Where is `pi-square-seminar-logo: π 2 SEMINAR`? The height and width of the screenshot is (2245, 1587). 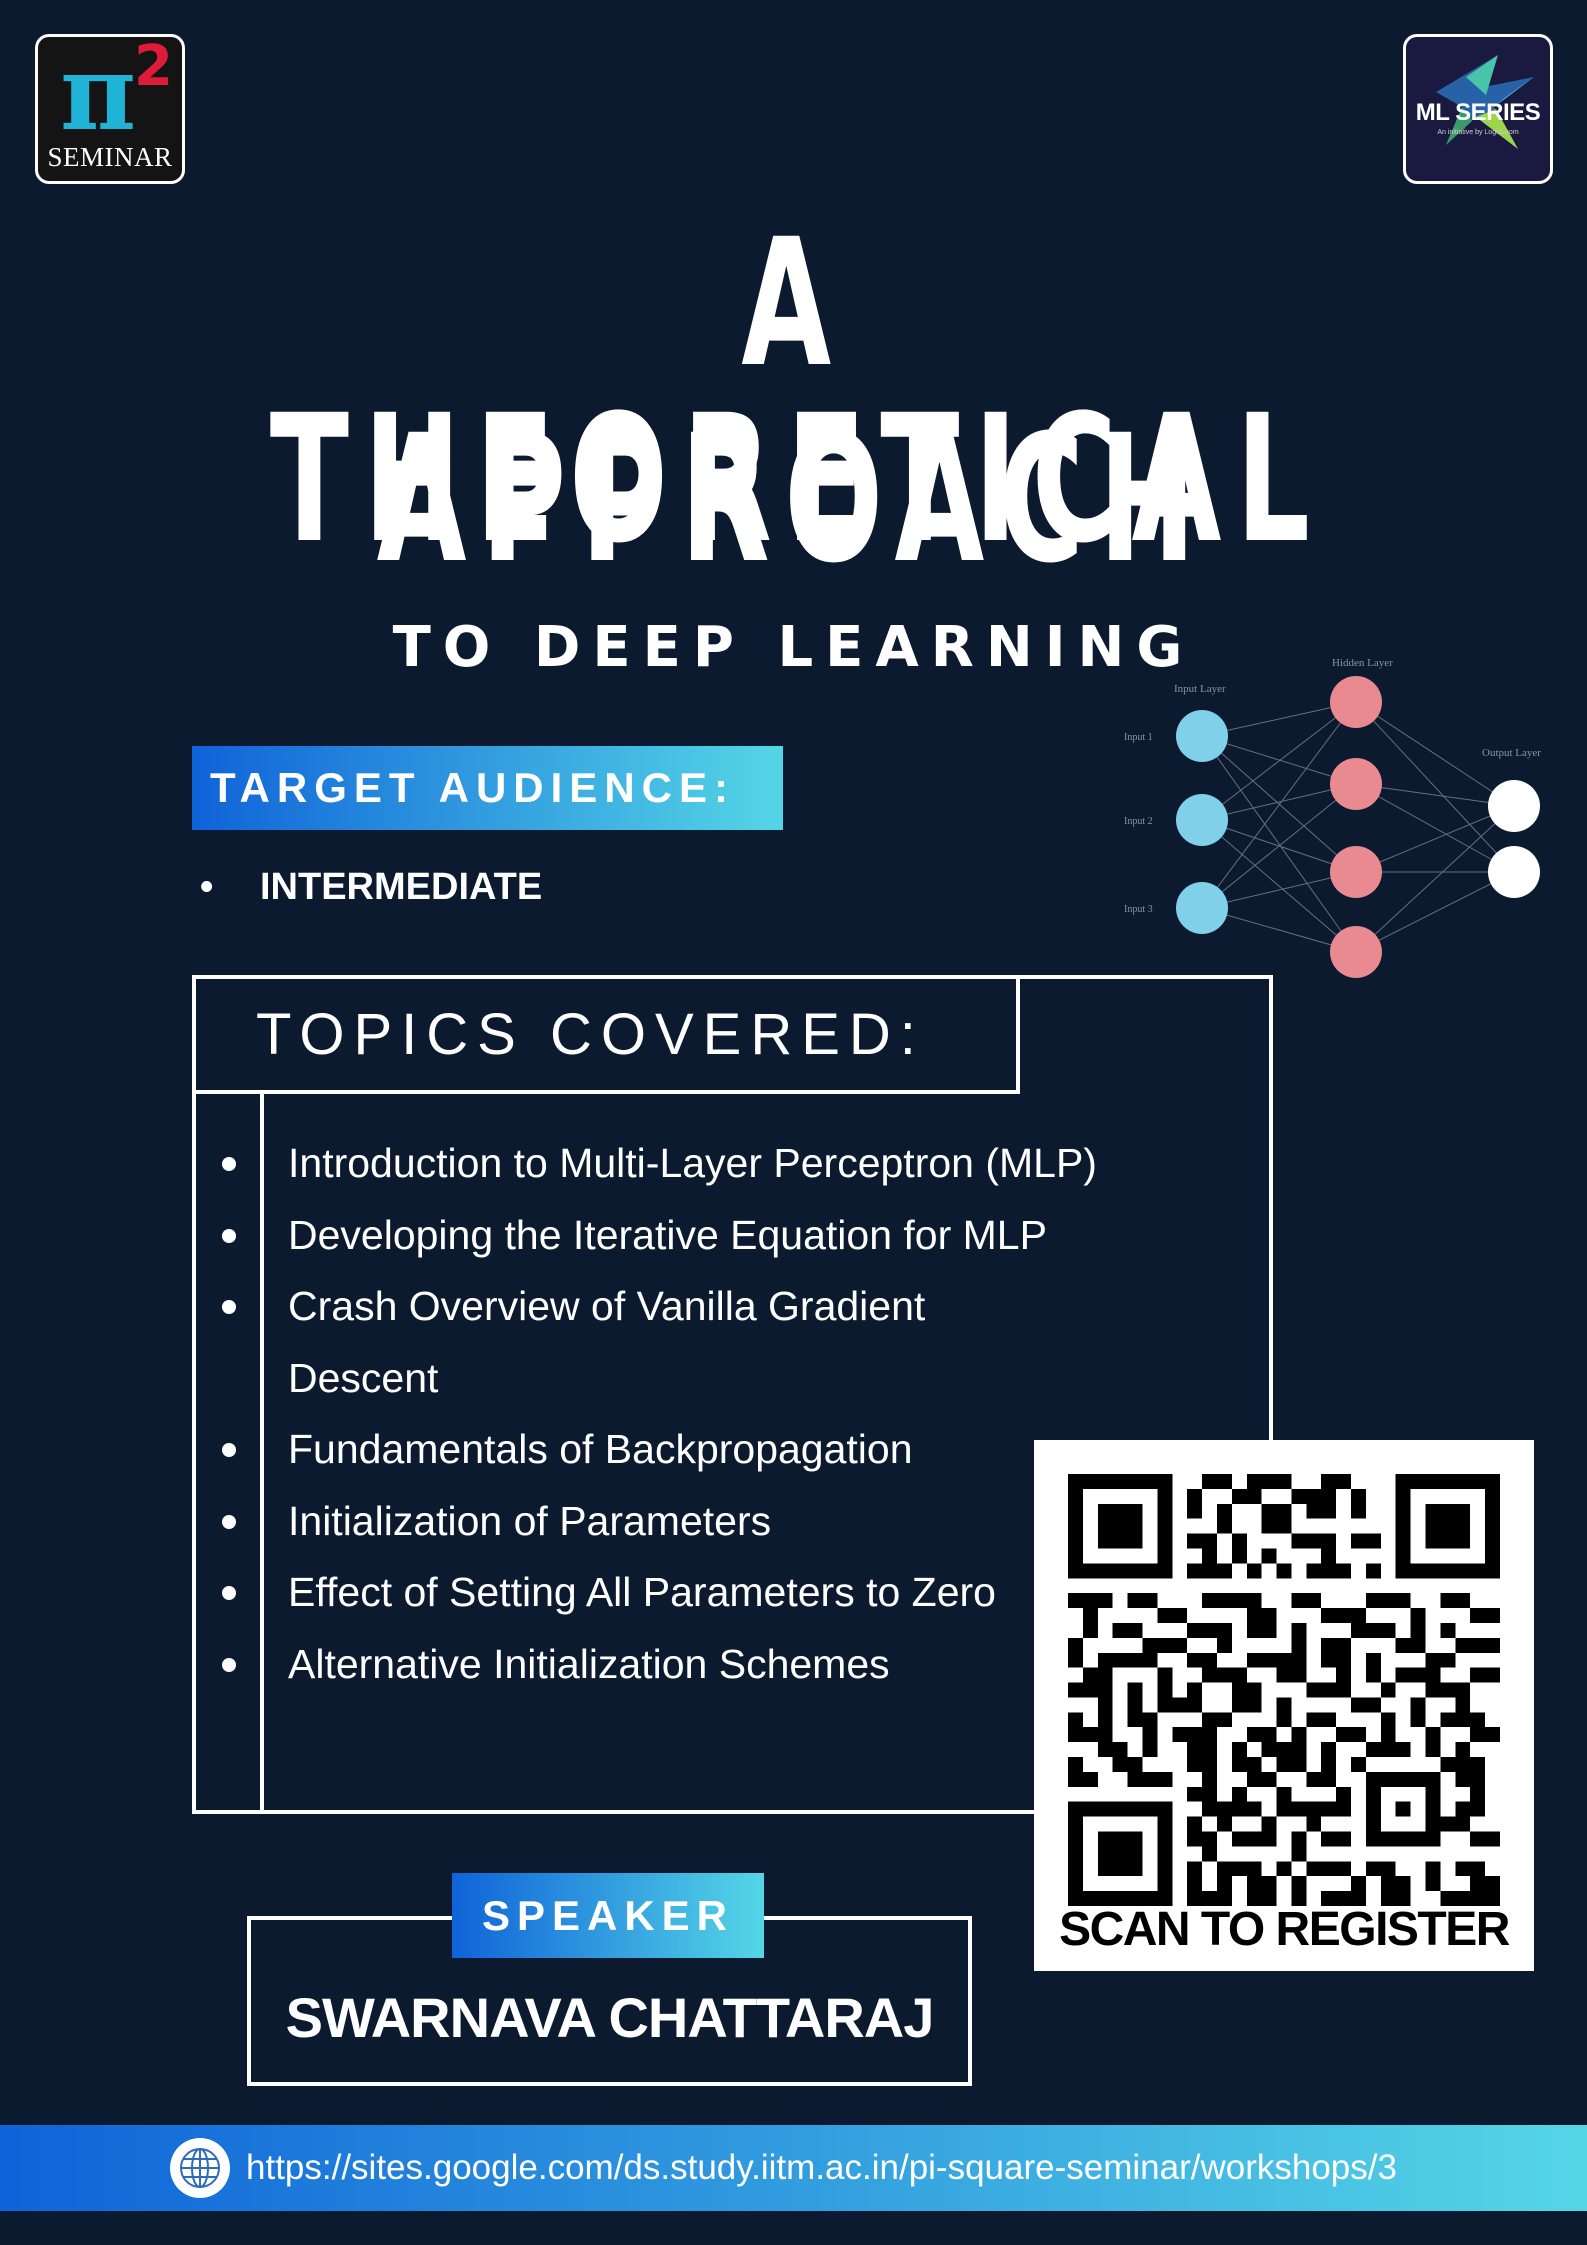 pi-square-seminar-logo: π 2 SEMINAR is located at coordinates (110, 109).